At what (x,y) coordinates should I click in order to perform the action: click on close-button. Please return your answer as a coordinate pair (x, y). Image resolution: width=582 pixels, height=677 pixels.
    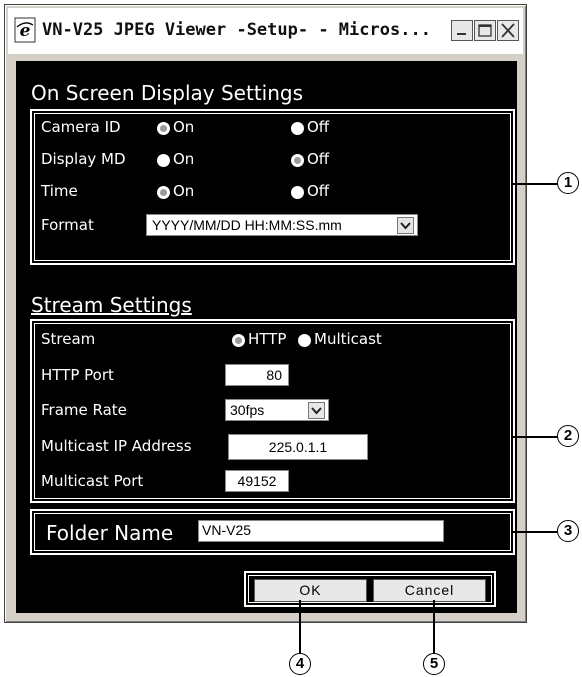
    Looking at the image, I should click on (508, 30).